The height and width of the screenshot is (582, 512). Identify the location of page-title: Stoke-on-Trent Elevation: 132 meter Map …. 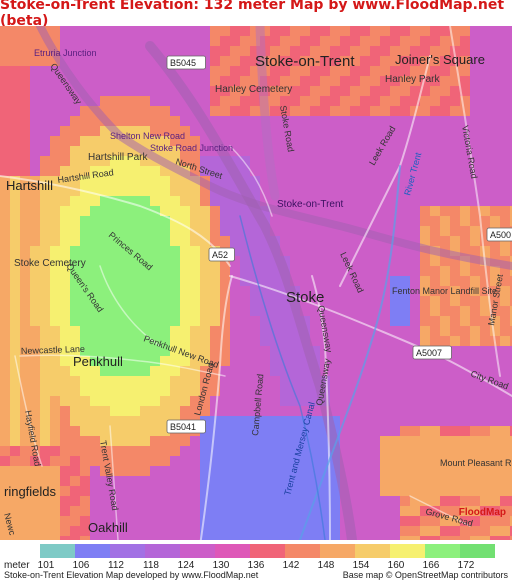
(252, 14).